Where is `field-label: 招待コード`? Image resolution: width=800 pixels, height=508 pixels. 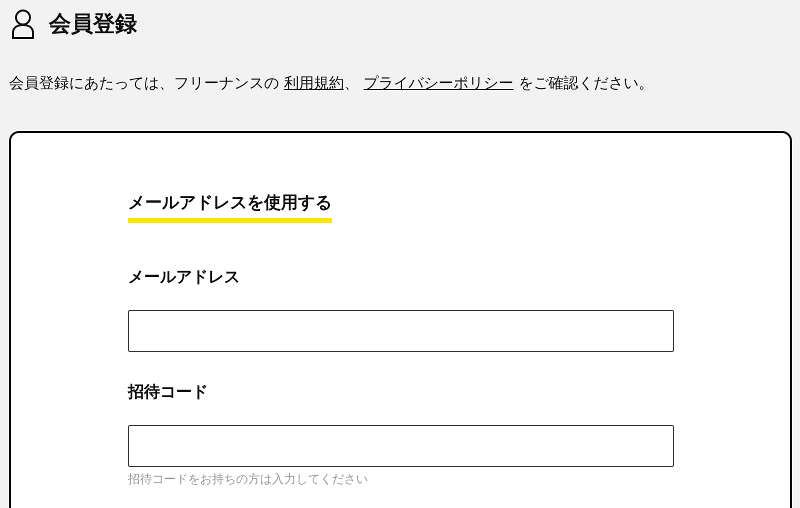
field-label: 招待コード is located at coordinates (168, 392).